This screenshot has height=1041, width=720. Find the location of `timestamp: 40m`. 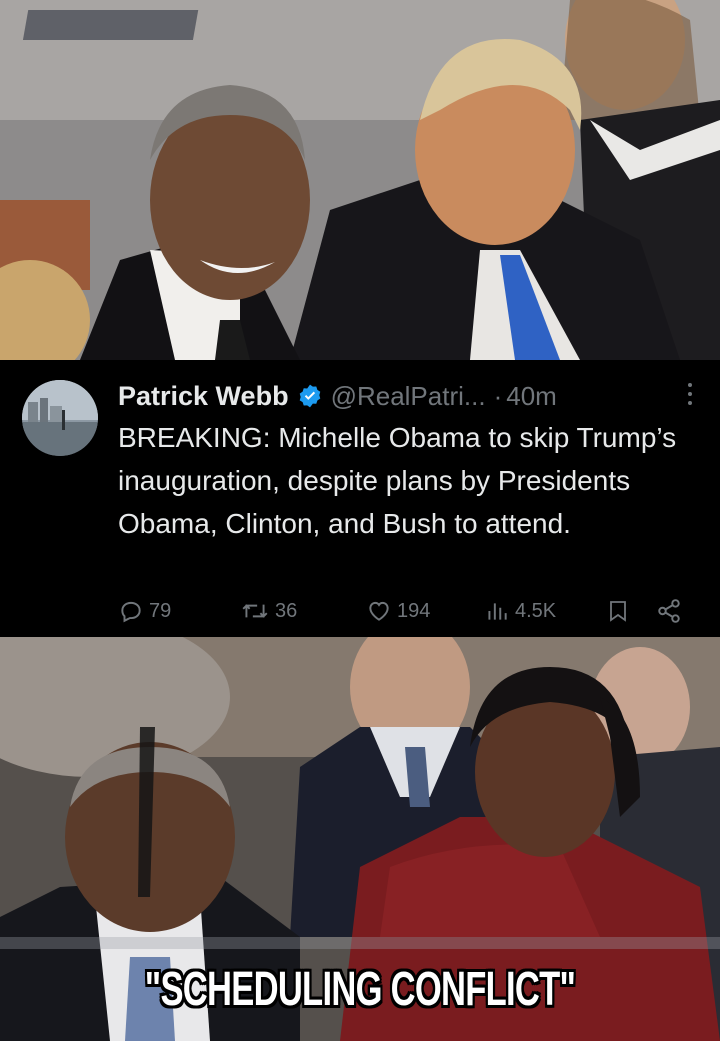

timestamp: 40m is located at coordinates (531, 396).